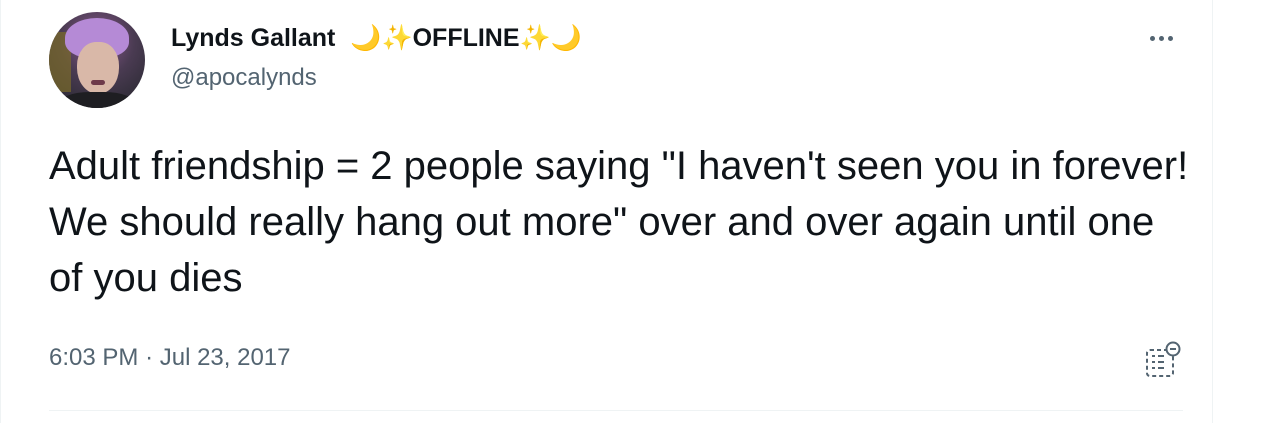 Image resolution: width=1261 pixels, height=423 pixels. Describe the element at coordinates (93, 357) in the screenshot. I see `tweet-time: 6:03 PM` at that location.